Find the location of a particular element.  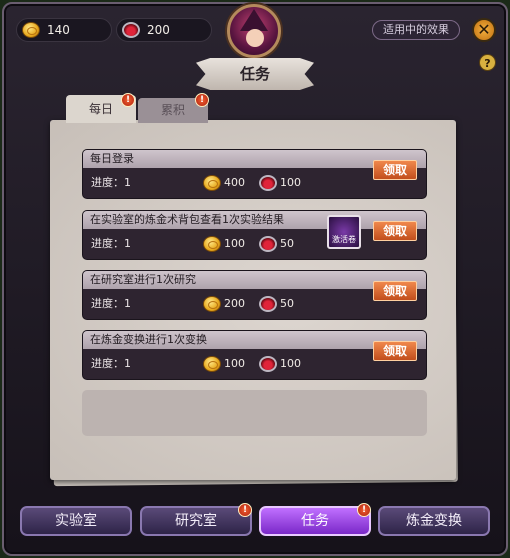

character-avatar is located at coordinates (254, 31).